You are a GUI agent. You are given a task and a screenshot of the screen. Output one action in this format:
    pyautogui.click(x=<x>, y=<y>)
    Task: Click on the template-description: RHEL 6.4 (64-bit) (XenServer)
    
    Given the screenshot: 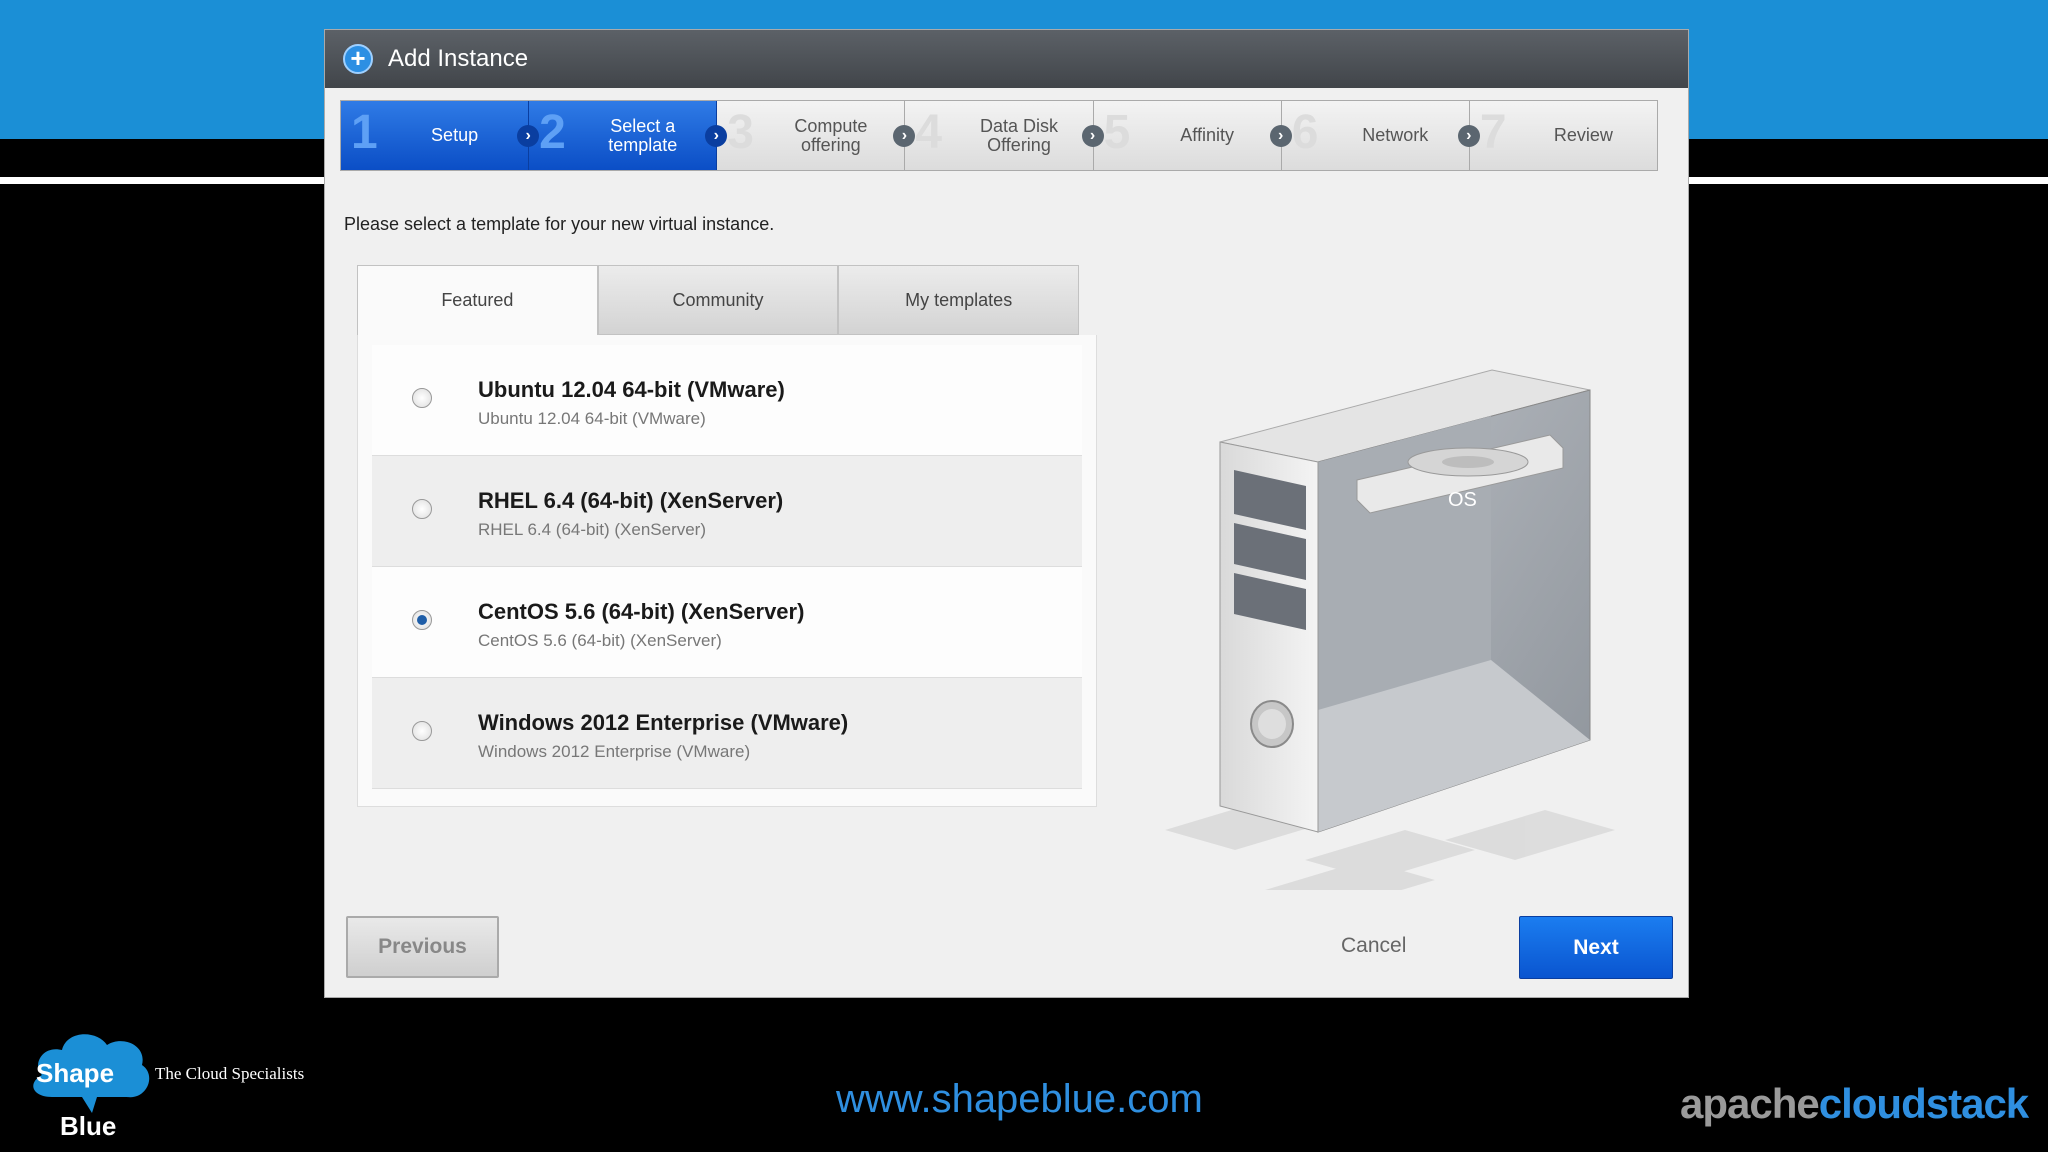 What is the action you would take?
    pyautogui.click(x=592, y=529)
    